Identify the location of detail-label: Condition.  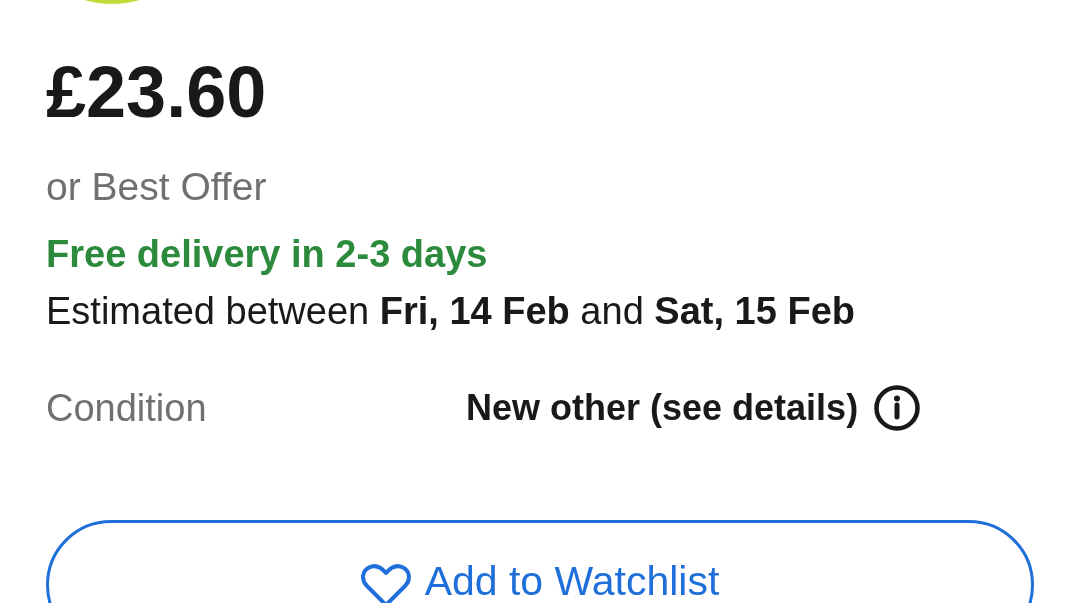
(126, 408).